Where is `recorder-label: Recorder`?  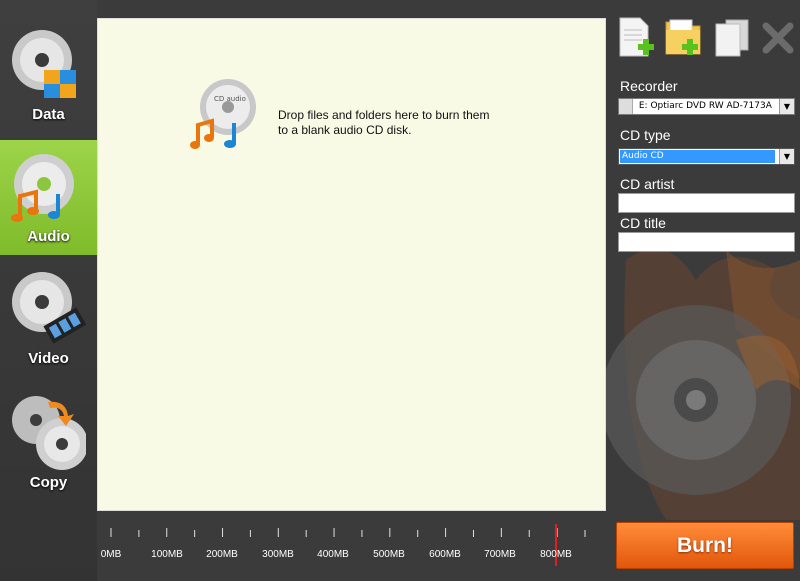 recorder-label: Recorder is located at coordinates (649, 86).